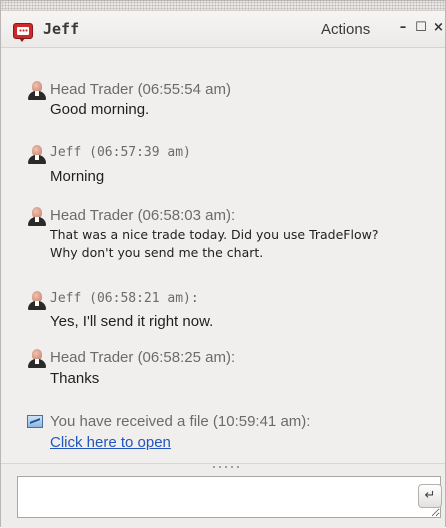 The width and height of the screenshot is (446, 528). Describe the element at coordinates (75, 378) in the screenshot. I see `message-text: Thanks` at that location.